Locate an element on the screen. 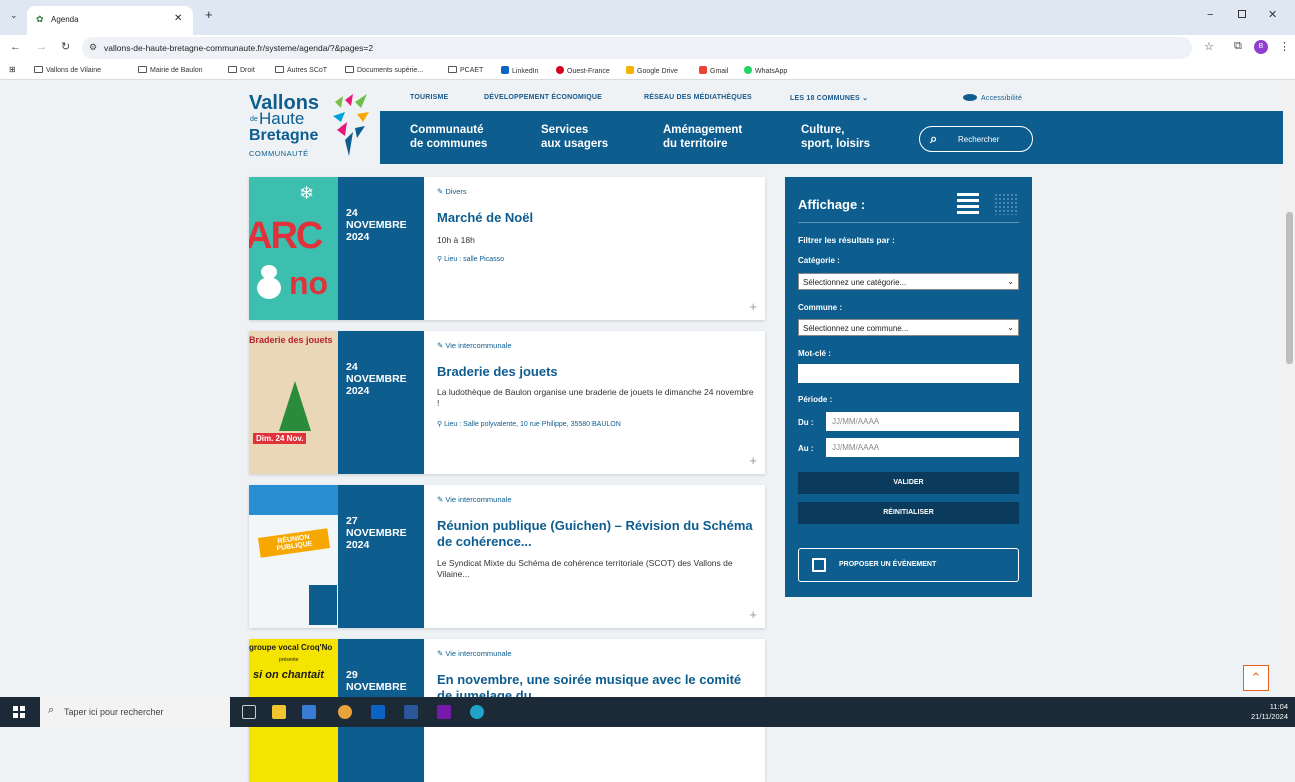 The width and height of the screenshot is (1295, 782). thumb-text: RÉUNION PUBLIQUE is located at coordinates (294, 543).